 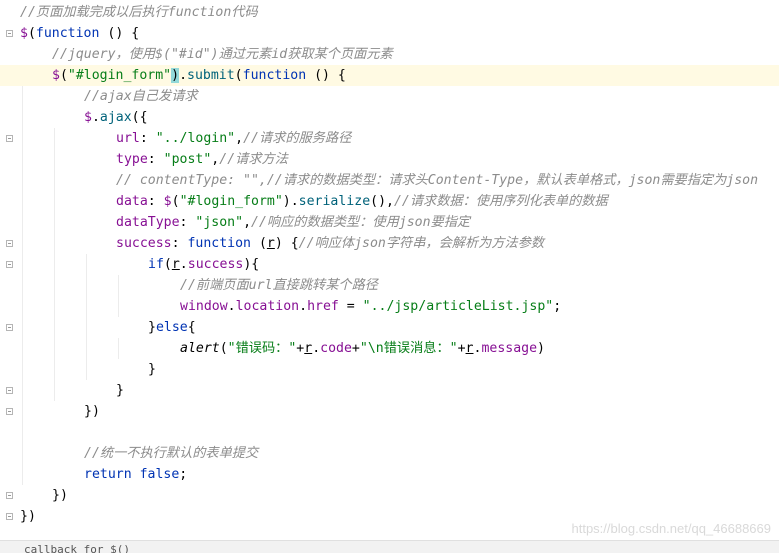 What do you see at coordinates (355, 348) in the screenshot?
I see `code-token: +` at bounding box center [355, 348].